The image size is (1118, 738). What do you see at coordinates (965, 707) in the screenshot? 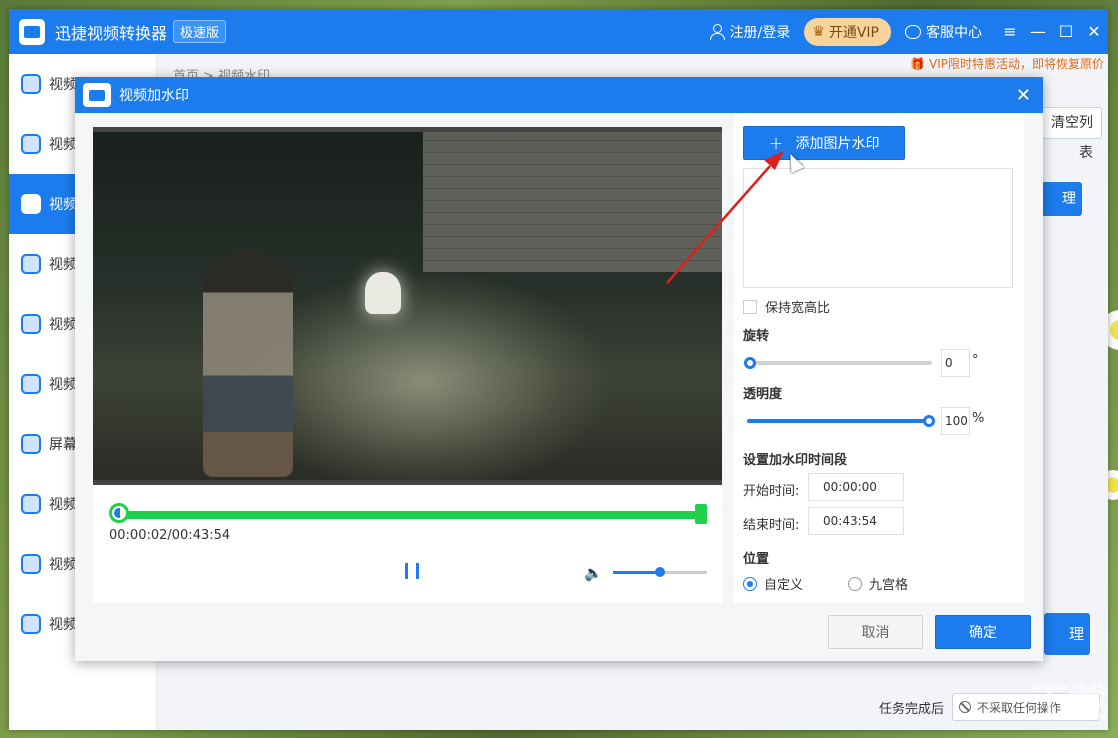
I see `ban-icon` at bounding box center [965, 707].